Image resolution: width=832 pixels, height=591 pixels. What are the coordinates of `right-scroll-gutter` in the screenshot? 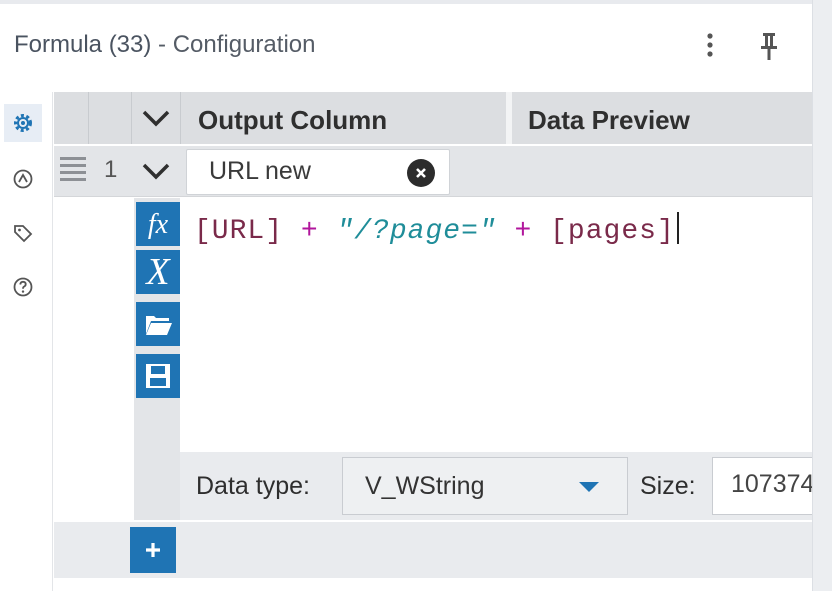 It's located at (822, 295).